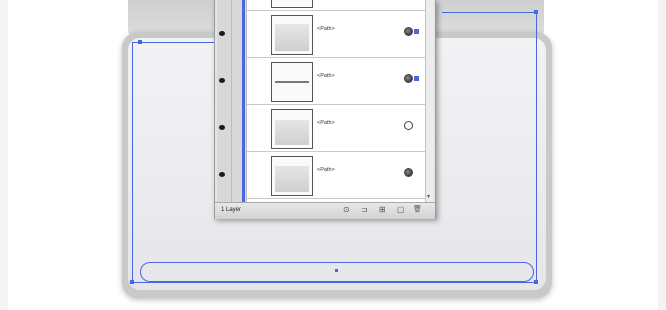  I want to click on clipping-mask-icon: ⊐, so click(364, 210).